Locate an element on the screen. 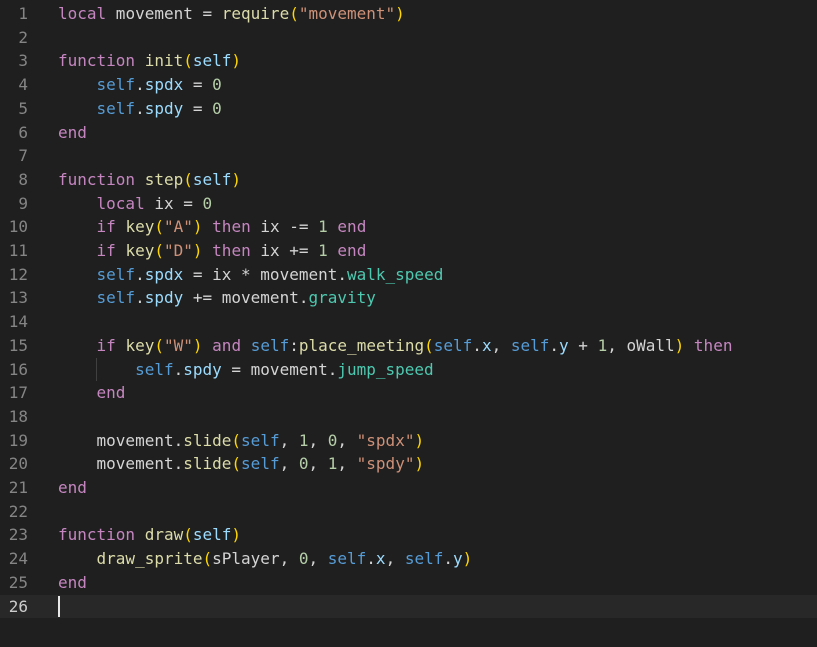 The image size is (817, 647). code-line: 20 movement.slide(self, 0, 1, "spdy") is located at coordinates (408, 464).